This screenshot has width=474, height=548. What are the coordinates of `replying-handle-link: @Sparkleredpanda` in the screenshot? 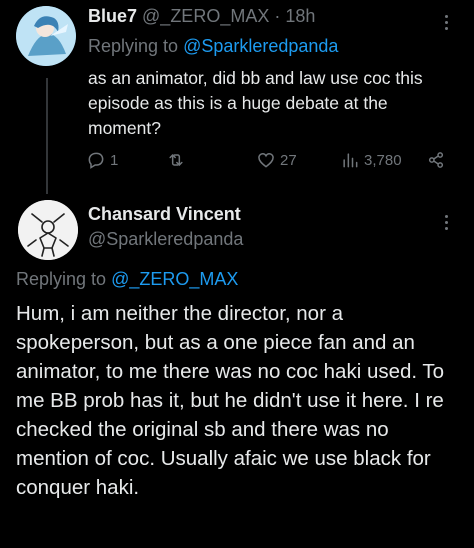 It's located at (260, 46).